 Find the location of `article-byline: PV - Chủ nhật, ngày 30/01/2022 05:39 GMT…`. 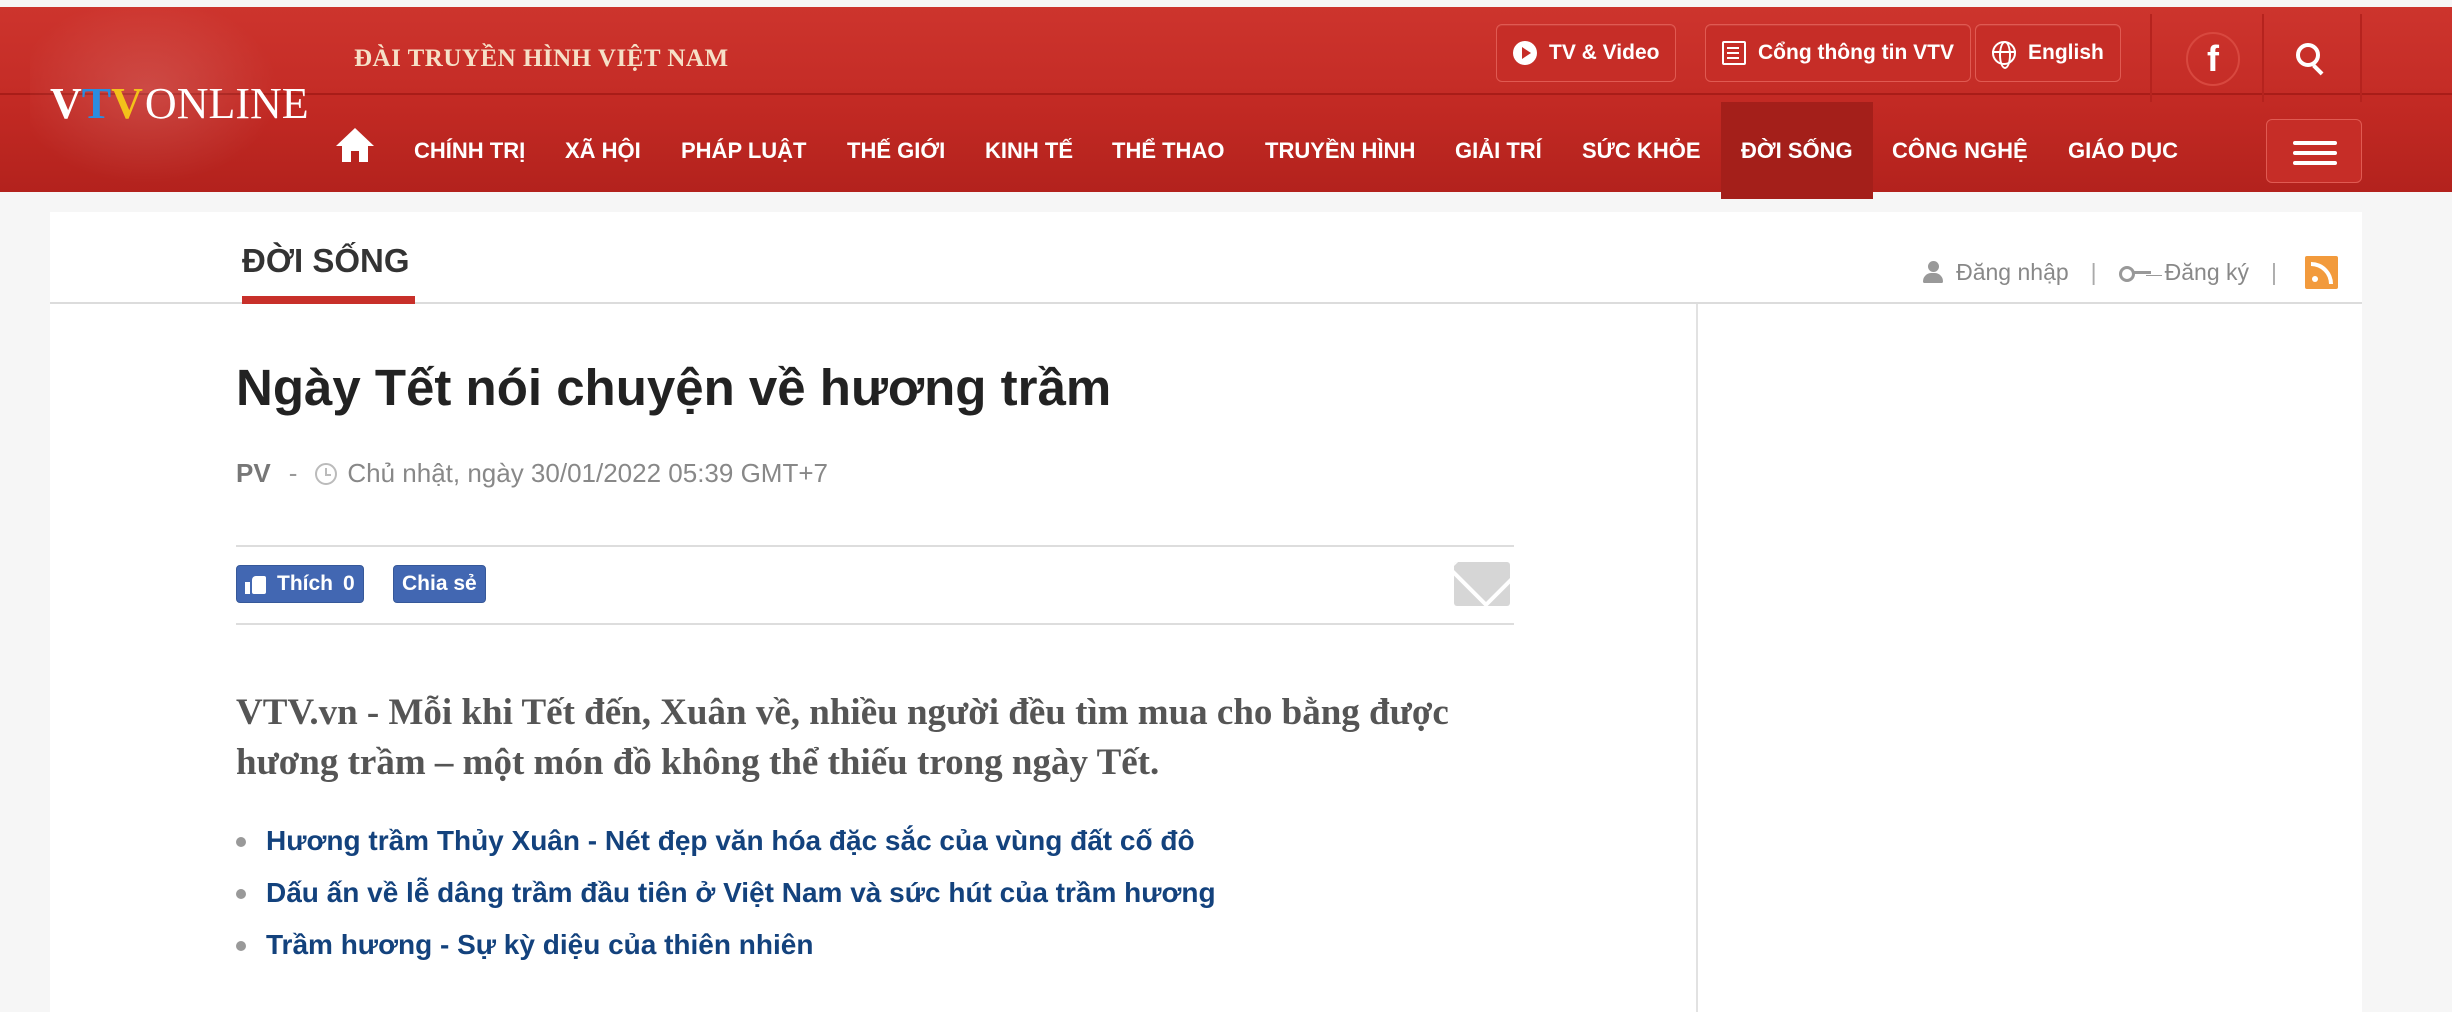

article-byline: PV - Chủ nhật, ngày 30/01/2022 05:39 GMT… is located at coordinates (532, 473).